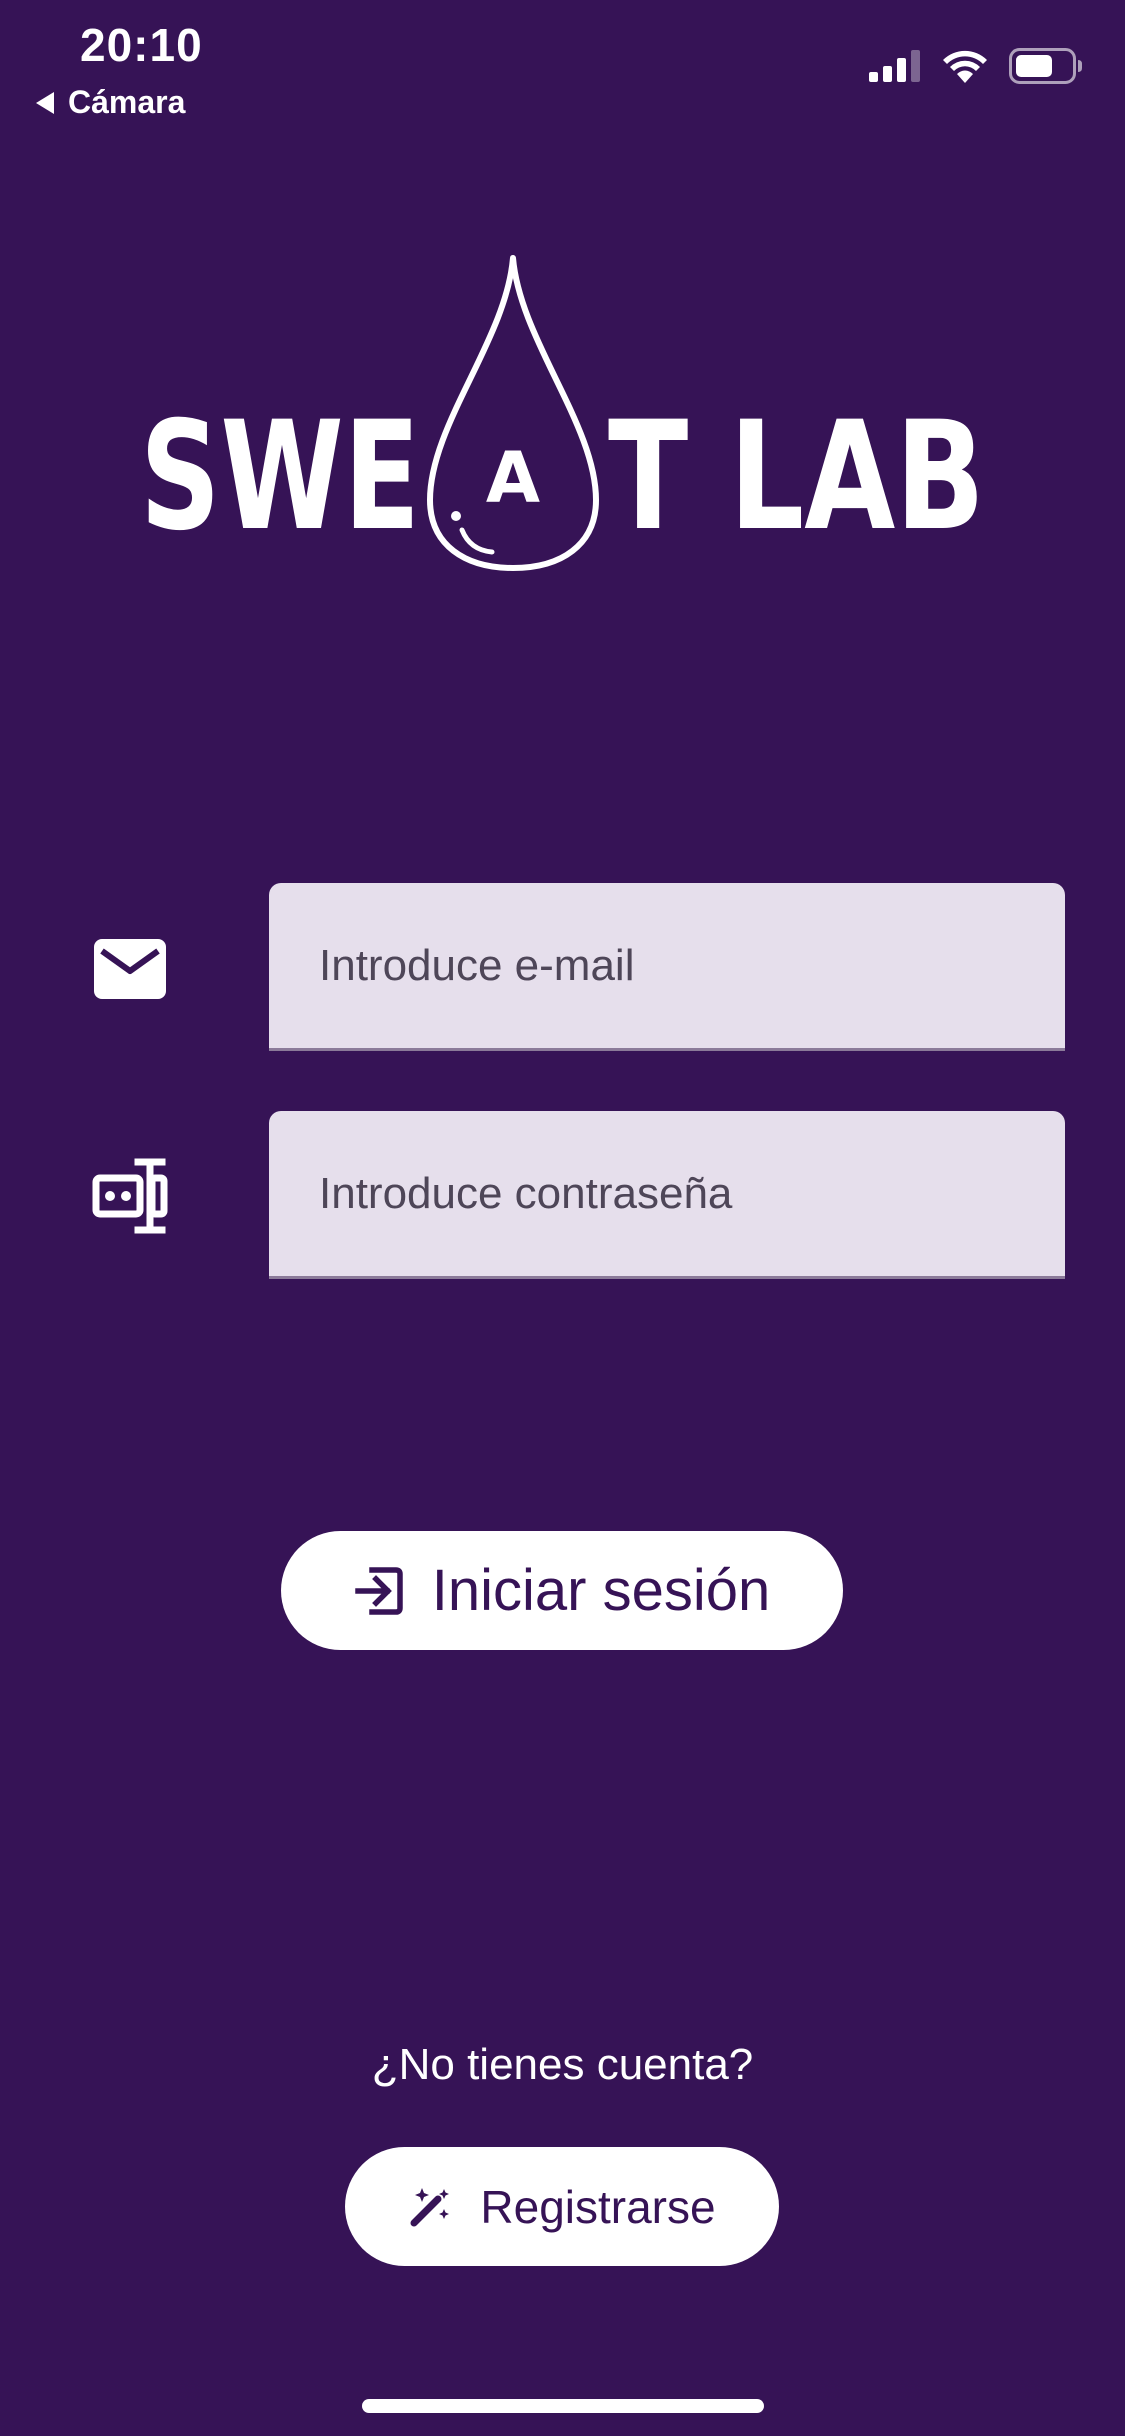 The width and height of the screenshot is (1125, 2436). What do you see at coordinates (598, 2206) in the screenshot?
I see `register-button-label: Registrarse` at bounding box center [598, 2206].